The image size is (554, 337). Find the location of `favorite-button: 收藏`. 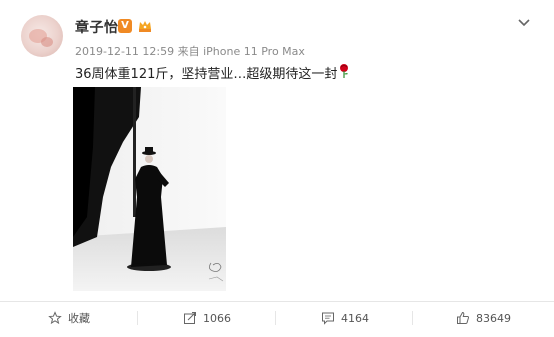

favorite-button: 收藏 is located at coordinates (69, 318).